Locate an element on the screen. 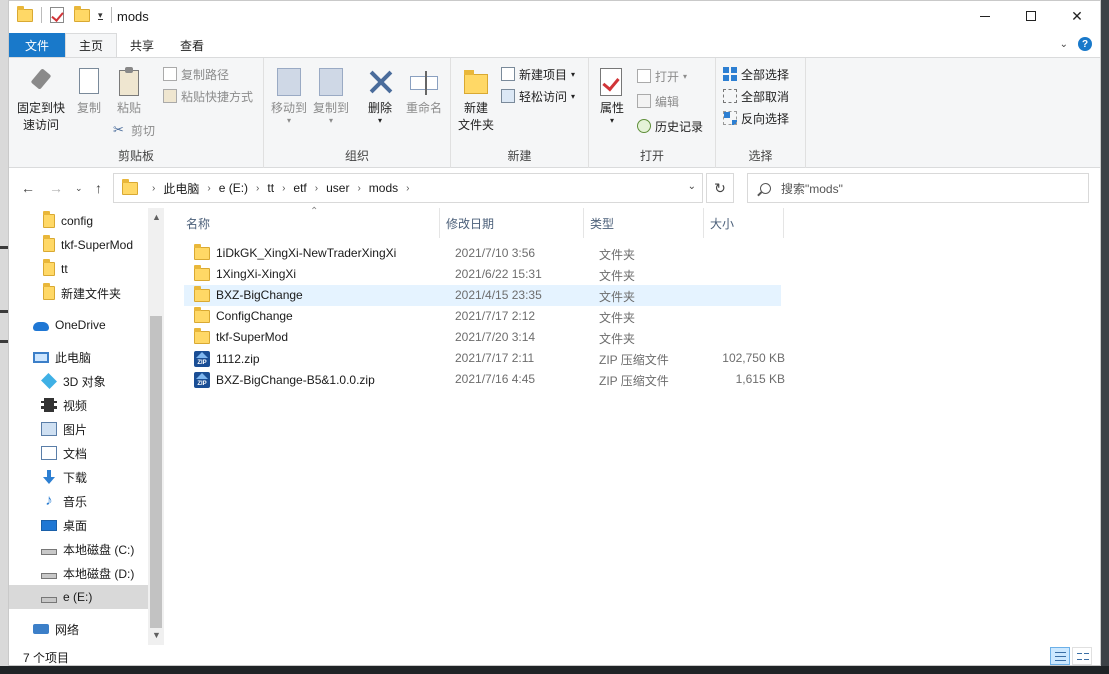 The height and width of the screenshot is (674, 1109). nav-item-desktop: 桌面 is located at coordinates (78, 525).